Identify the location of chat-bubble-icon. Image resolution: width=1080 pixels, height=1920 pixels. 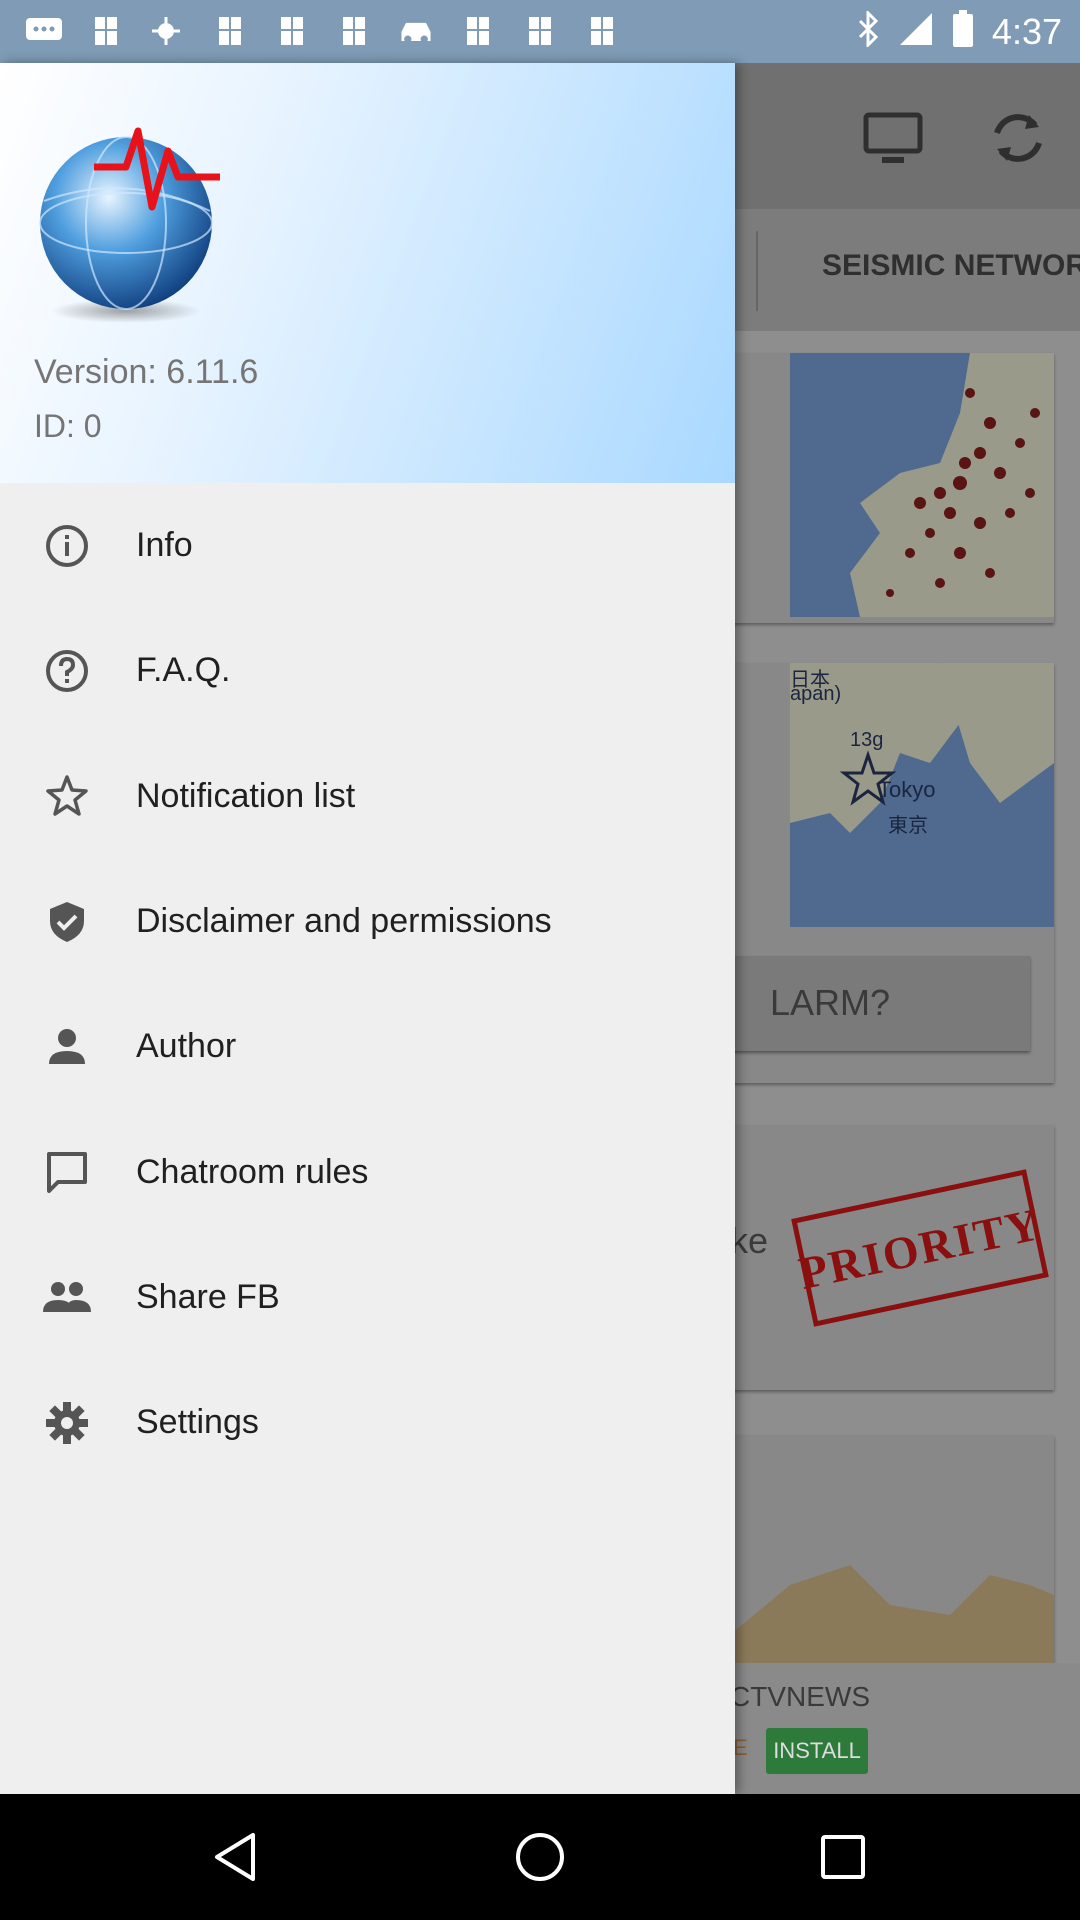
(67, 1172).